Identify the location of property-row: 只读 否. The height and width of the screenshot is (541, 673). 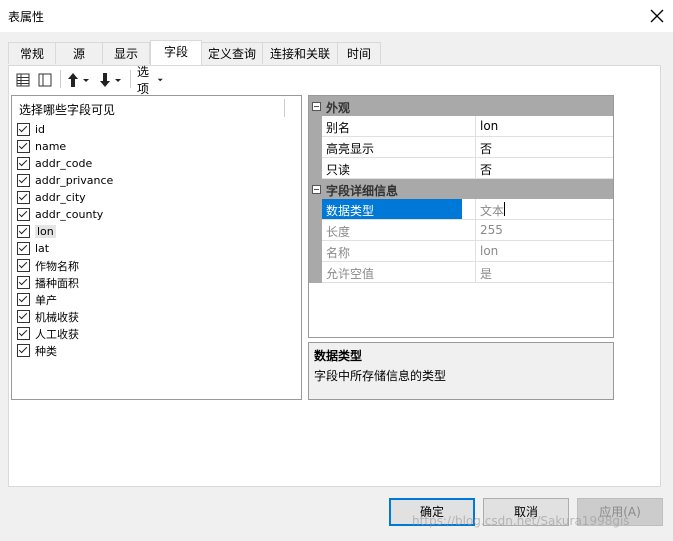
(467, 168).